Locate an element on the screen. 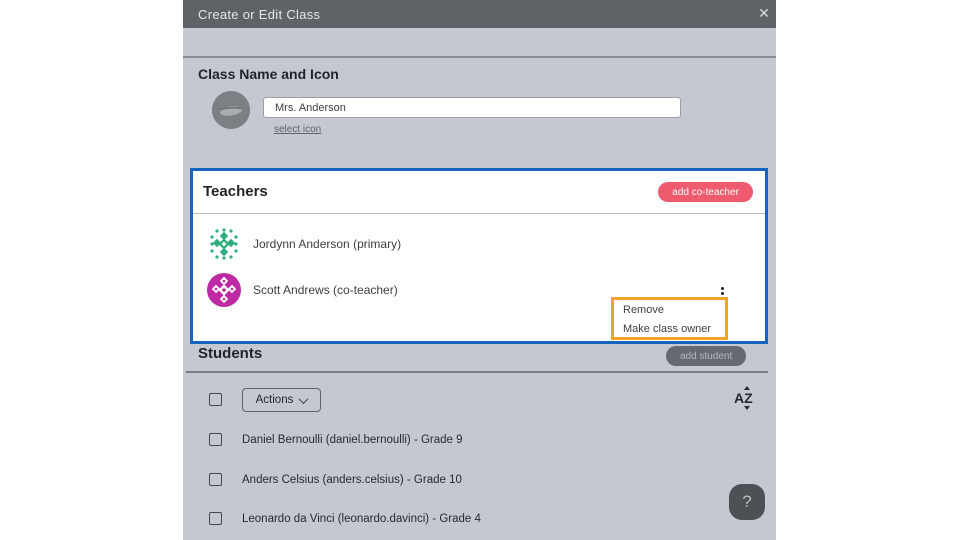 This screenshot has width=960, height=540. teacher-name: Jordynn Anderson (primary) is located at coordinates (327, 244).